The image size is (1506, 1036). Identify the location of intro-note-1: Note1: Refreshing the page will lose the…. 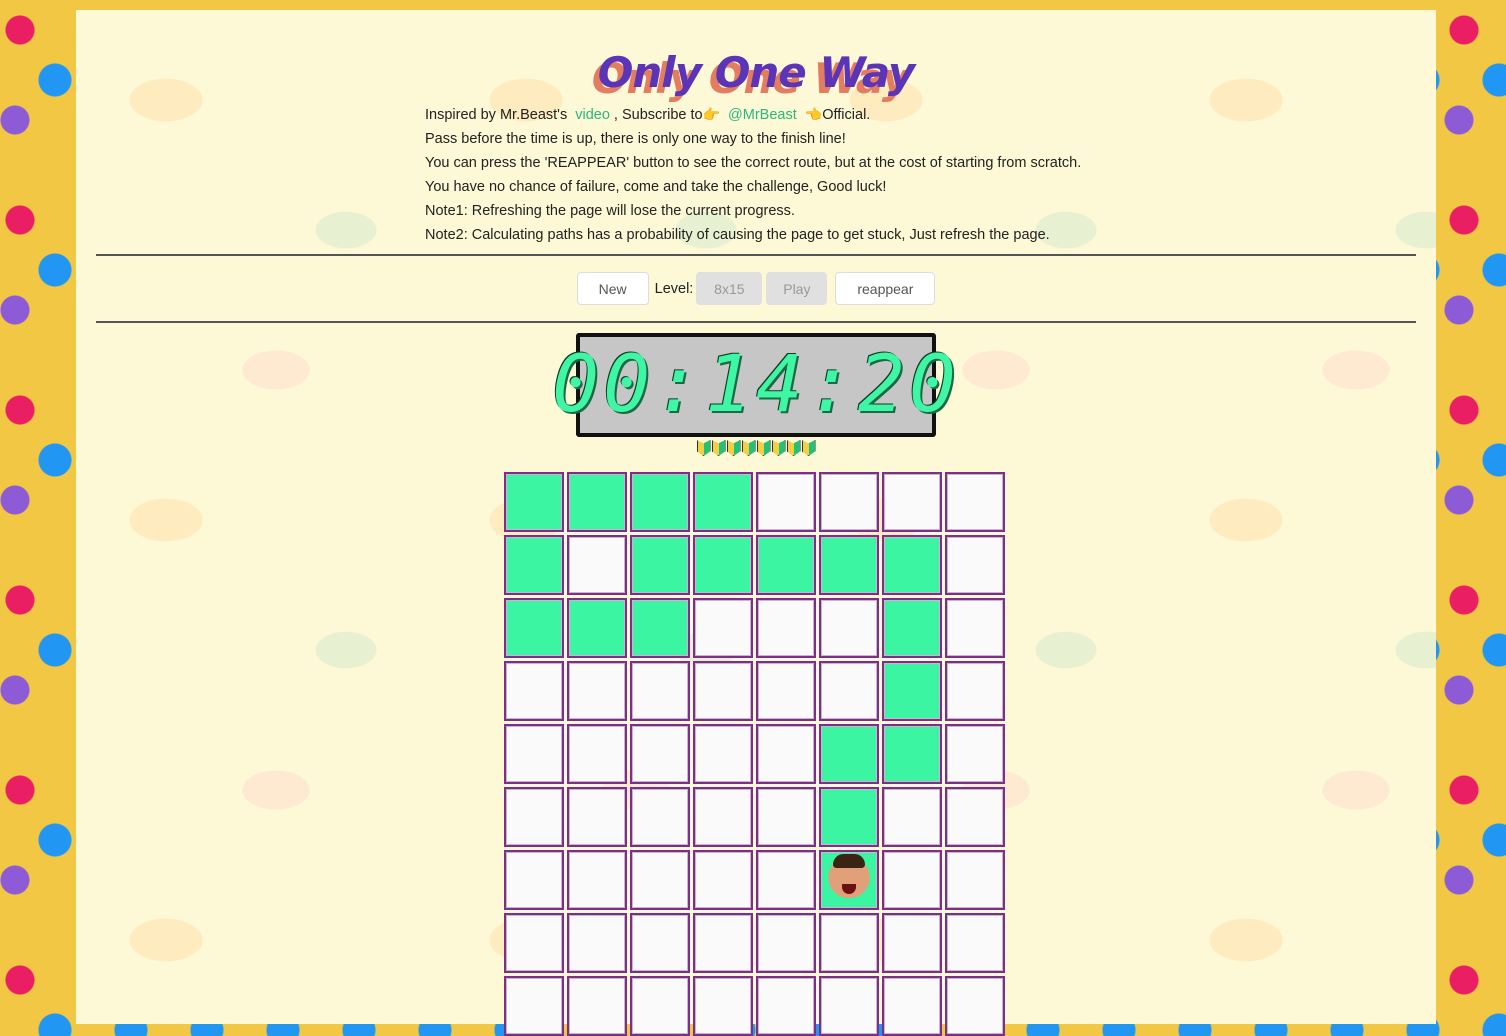
(610, 211).